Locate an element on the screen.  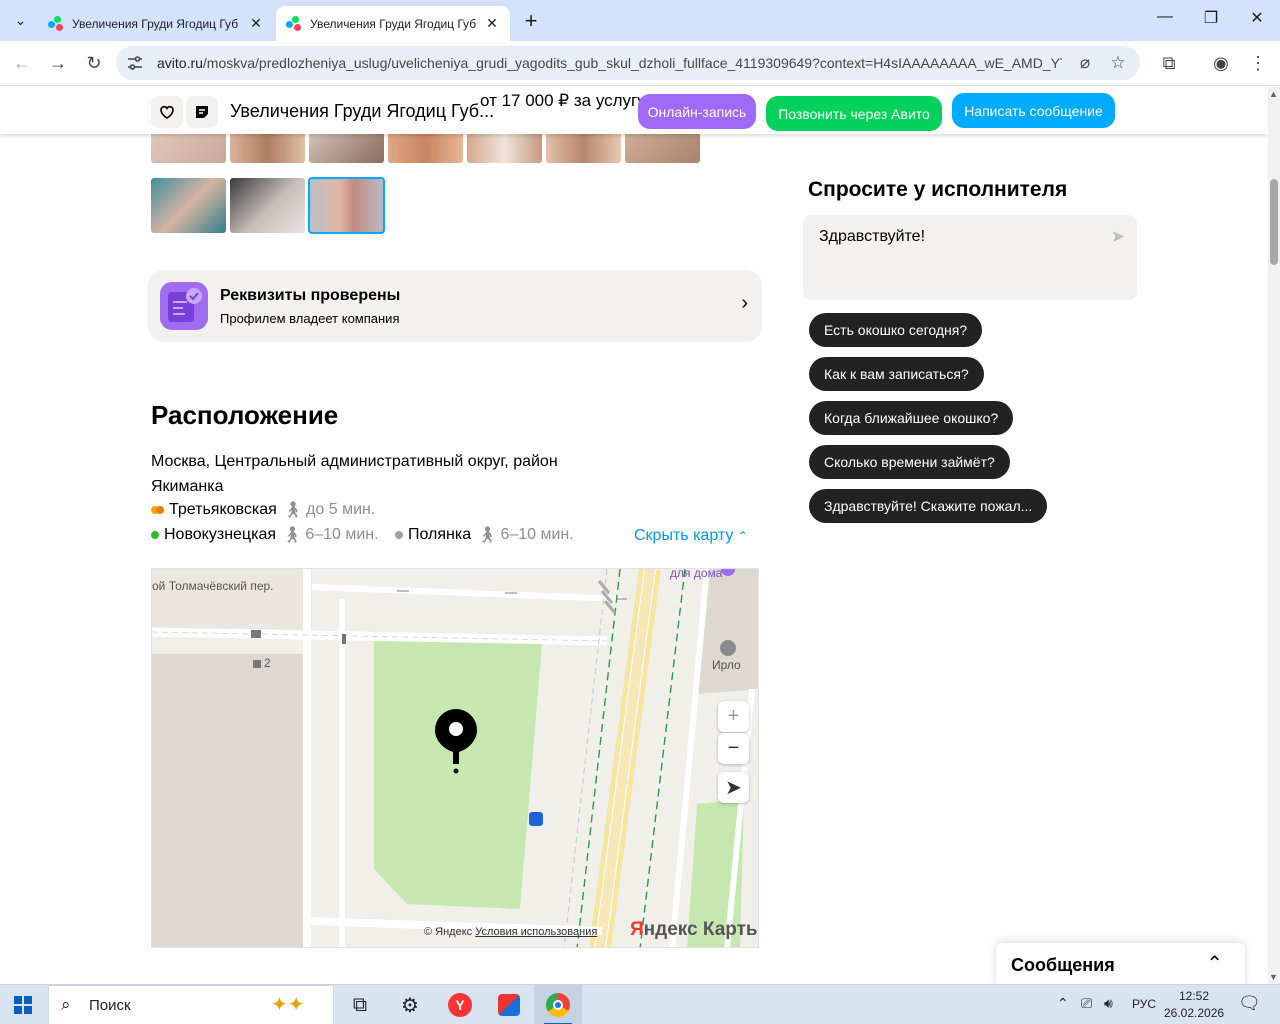
settings-gear-icon: ⚙ is located at coordinates (410, 1004).